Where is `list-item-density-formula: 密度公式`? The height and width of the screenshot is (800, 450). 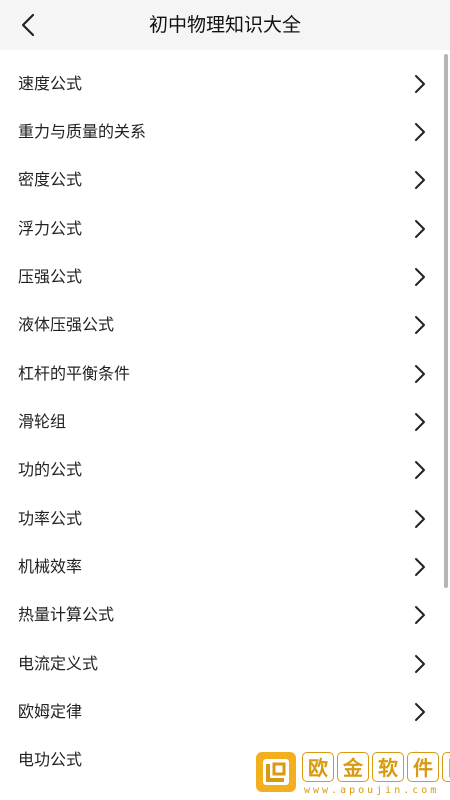 list-item-density-formula: 密度公式 is located at coordinates (220, 180).